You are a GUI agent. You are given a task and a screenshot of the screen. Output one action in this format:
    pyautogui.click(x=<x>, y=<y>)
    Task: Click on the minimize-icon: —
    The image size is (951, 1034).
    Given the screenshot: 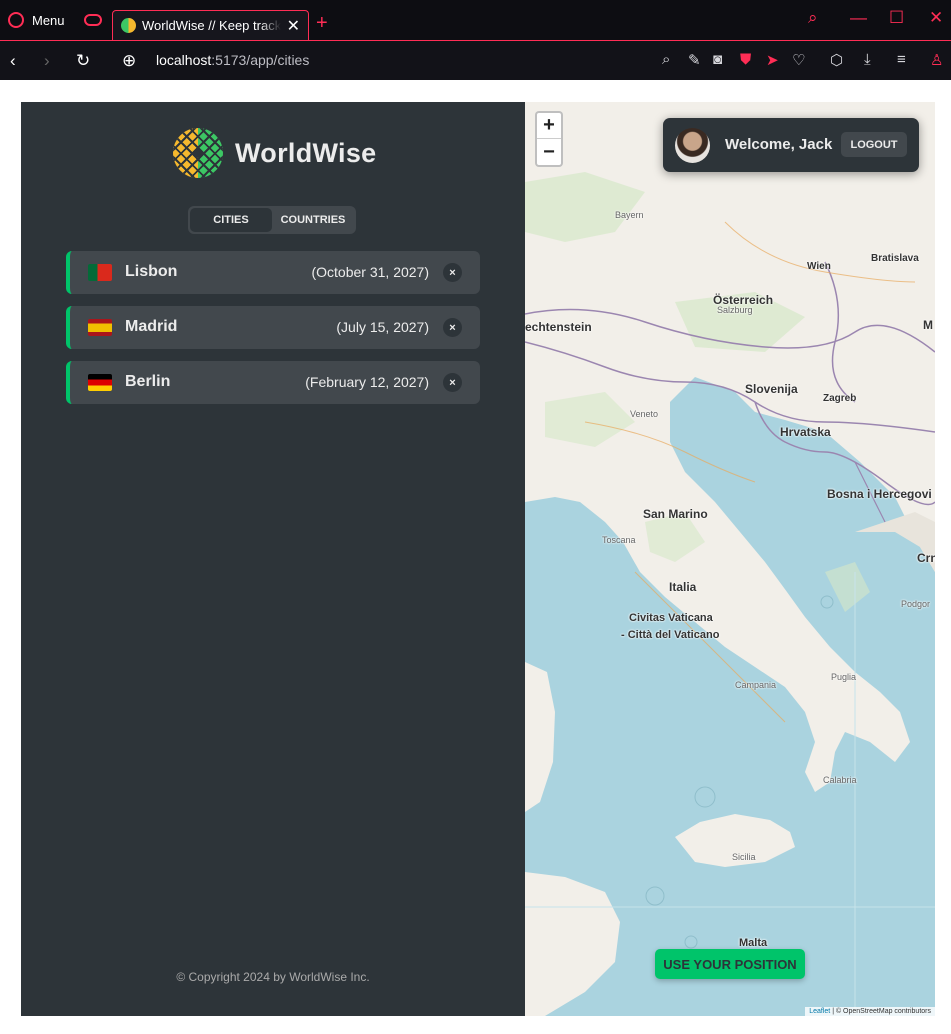 What is the action you would take?
    pyautogui.click(x=858, y=18)
    